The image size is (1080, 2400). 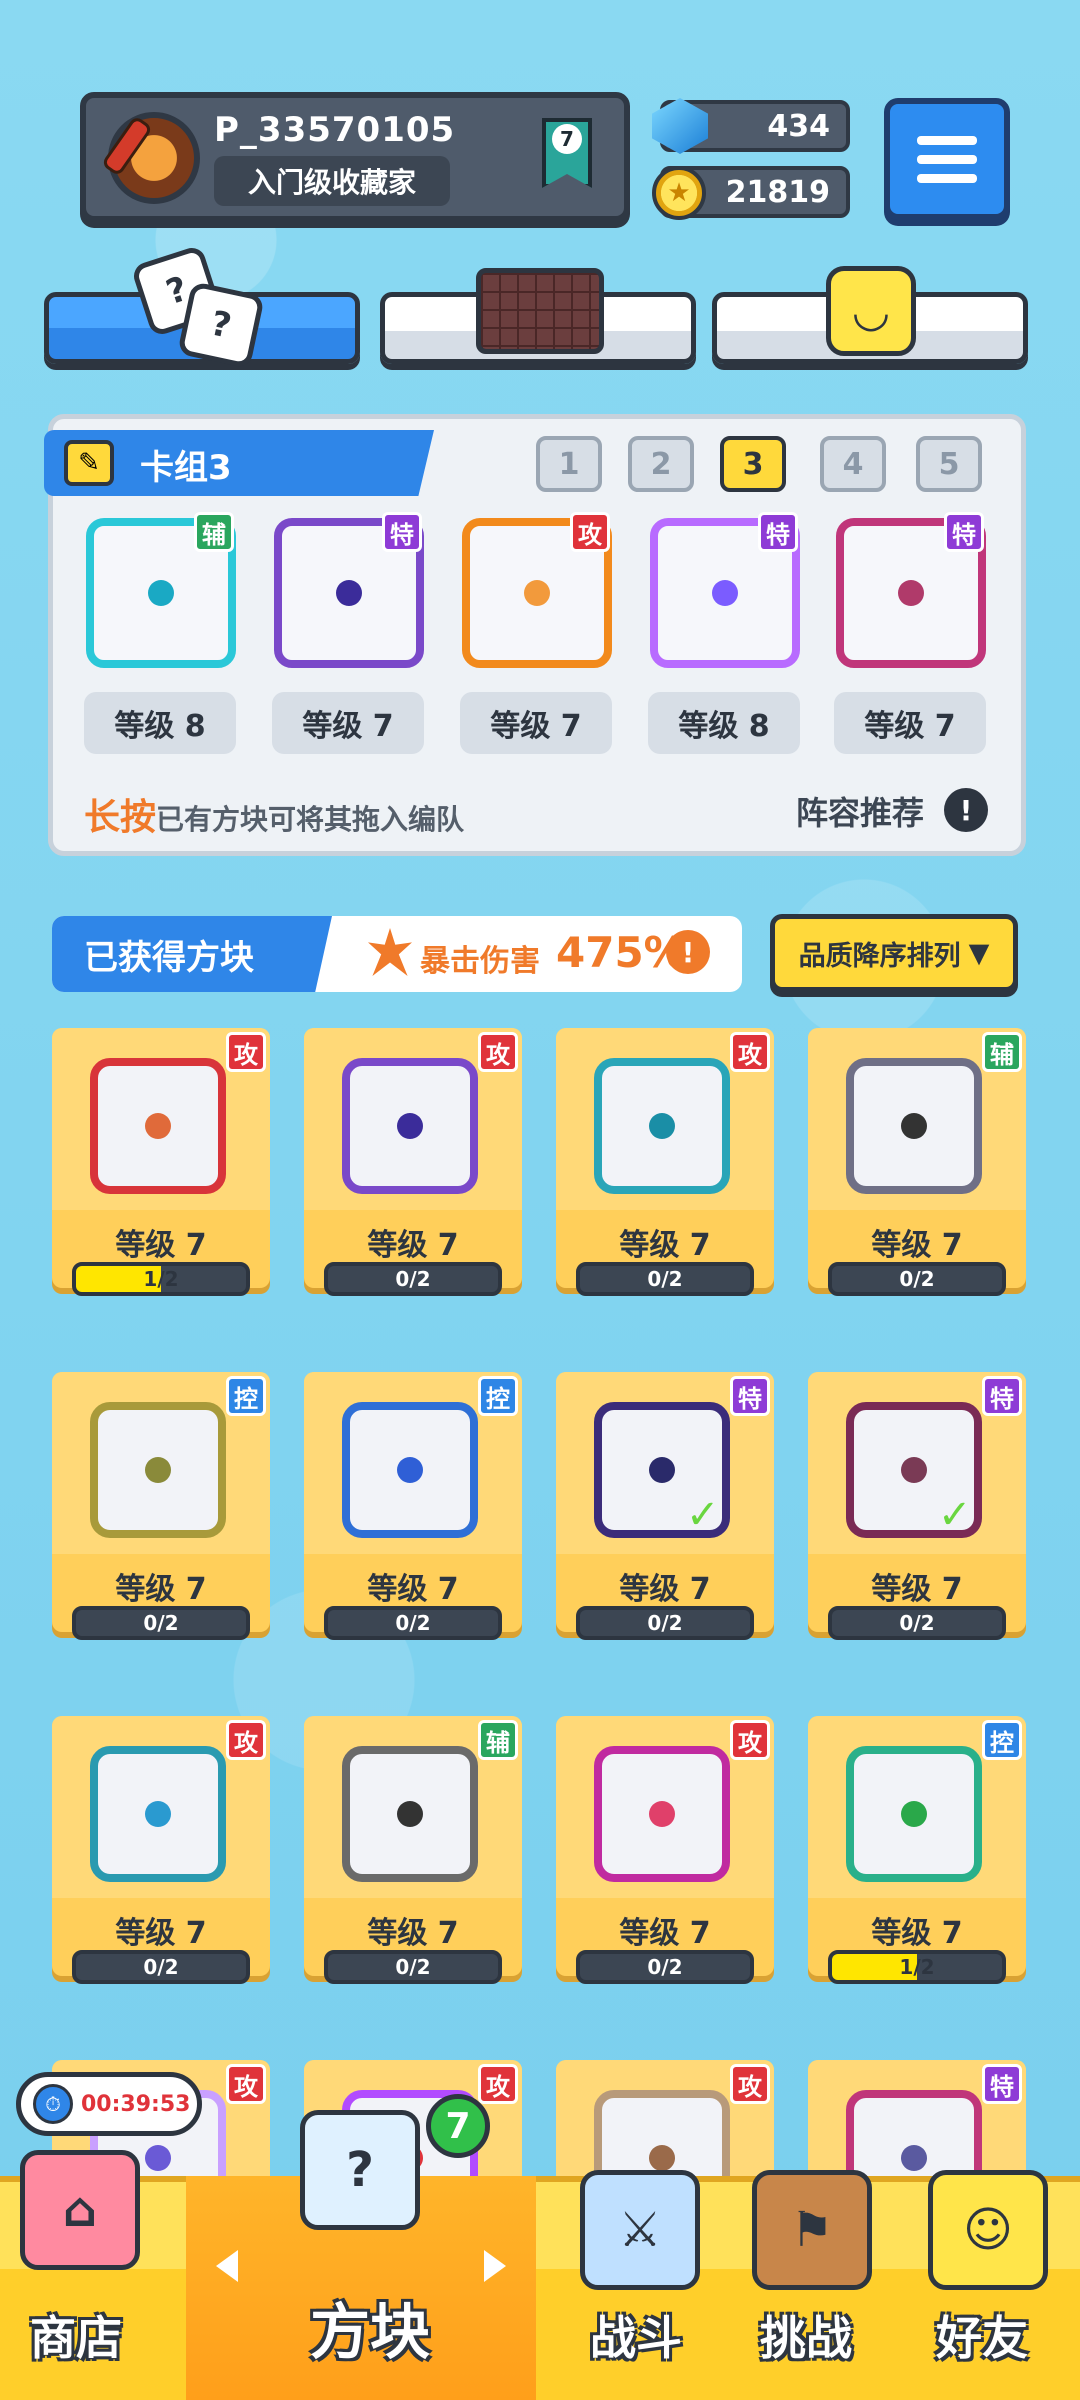 What do you see at coordinates (355, 157) in the screenshot?
I see `profile-panel: P_33570105 入门级收藏家 7` at bounding box center [355, 157].